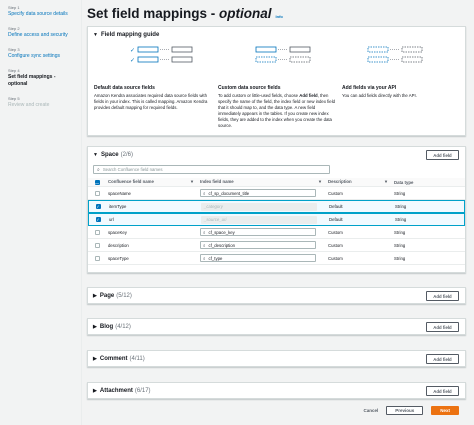 This screenshot has height=425, width=474. What do you see at coordinates (113, 155) in the screenshot?
I see `space-toggle: ▼ Space (2/6)` at bounding box center [113, 155].